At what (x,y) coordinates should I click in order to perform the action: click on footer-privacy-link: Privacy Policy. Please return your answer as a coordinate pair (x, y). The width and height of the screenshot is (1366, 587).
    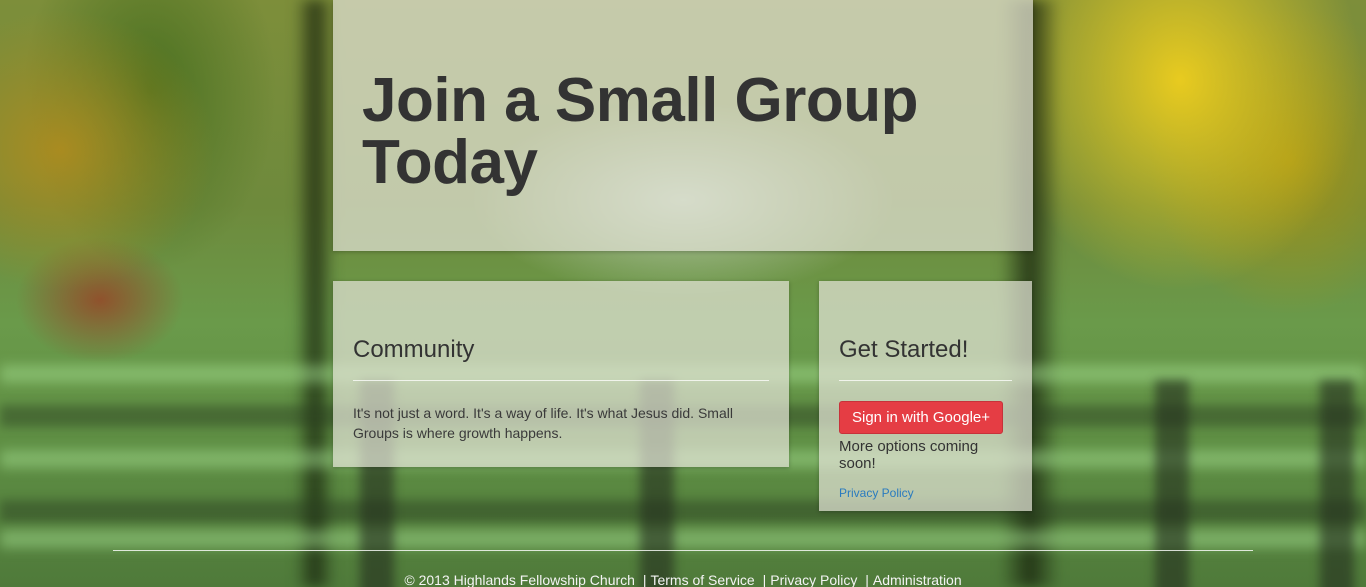
    Looking at the image, I should click on (813, 579).